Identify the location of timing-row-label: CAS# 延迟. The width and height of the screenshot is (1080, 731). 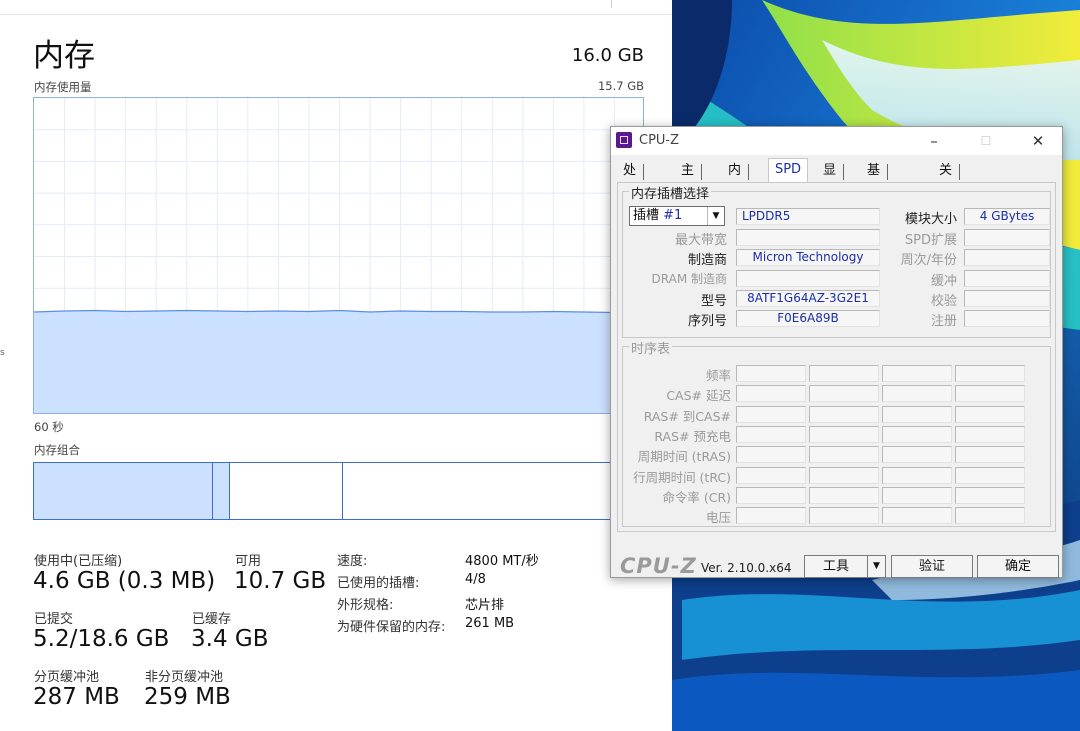
(698, 396).